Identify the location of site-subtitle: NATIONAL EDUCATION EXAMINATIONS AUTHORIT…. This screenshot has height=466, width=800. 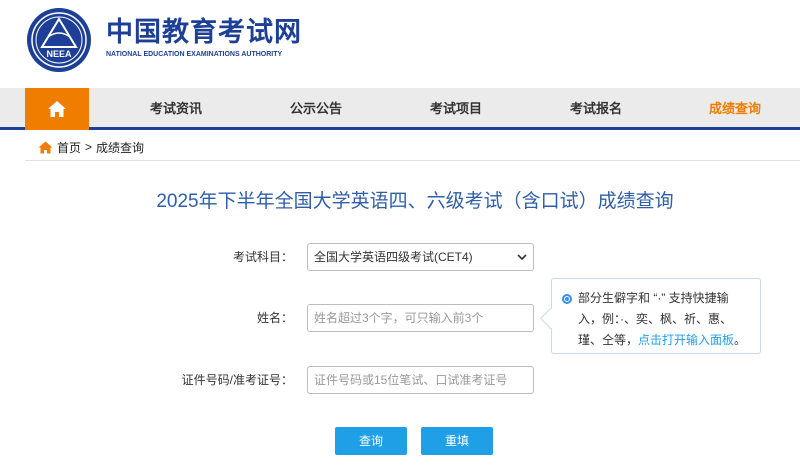
(194, 54).